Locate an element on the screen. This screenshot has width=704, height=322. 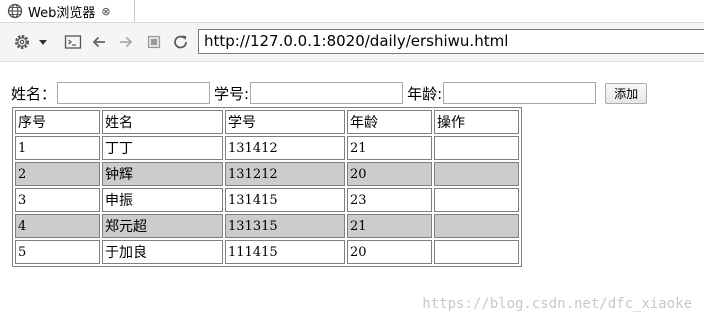
header-name: 姓名 is located at coordinates (162, 122).